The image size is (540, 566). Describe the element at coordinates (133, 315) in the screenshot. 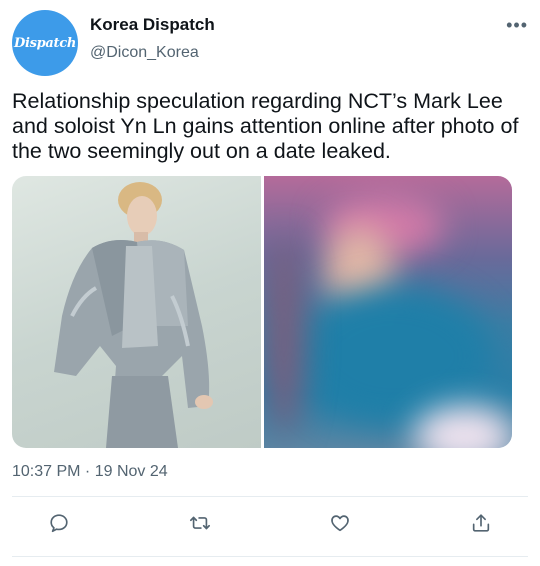

I see `person-photo-illustration` at that location.